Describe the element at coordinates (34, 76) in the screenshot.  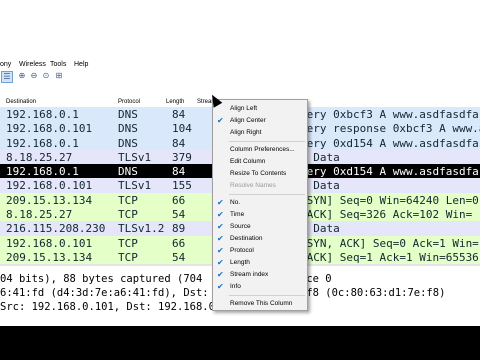
I see `zoom-out-icon: ⊖` at that location.